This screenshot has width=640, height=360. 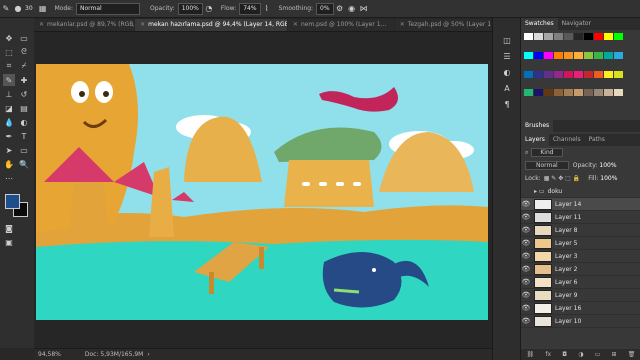 I want to click on eraser-tool-icon: ◪, so click(x=9, y=108).